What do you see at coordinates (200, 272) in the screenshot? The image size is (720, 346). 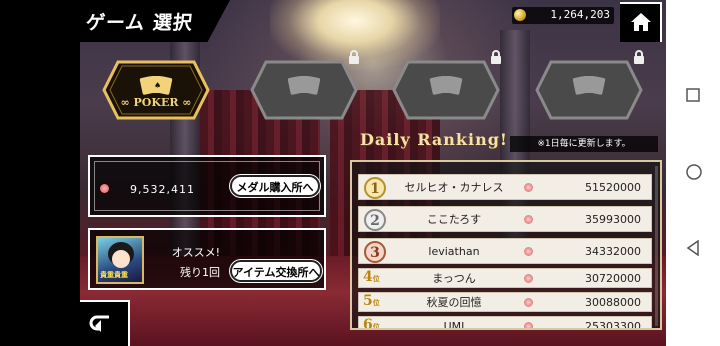 I see `remaining-count: 残り1回` at bounding box center [200, 272].